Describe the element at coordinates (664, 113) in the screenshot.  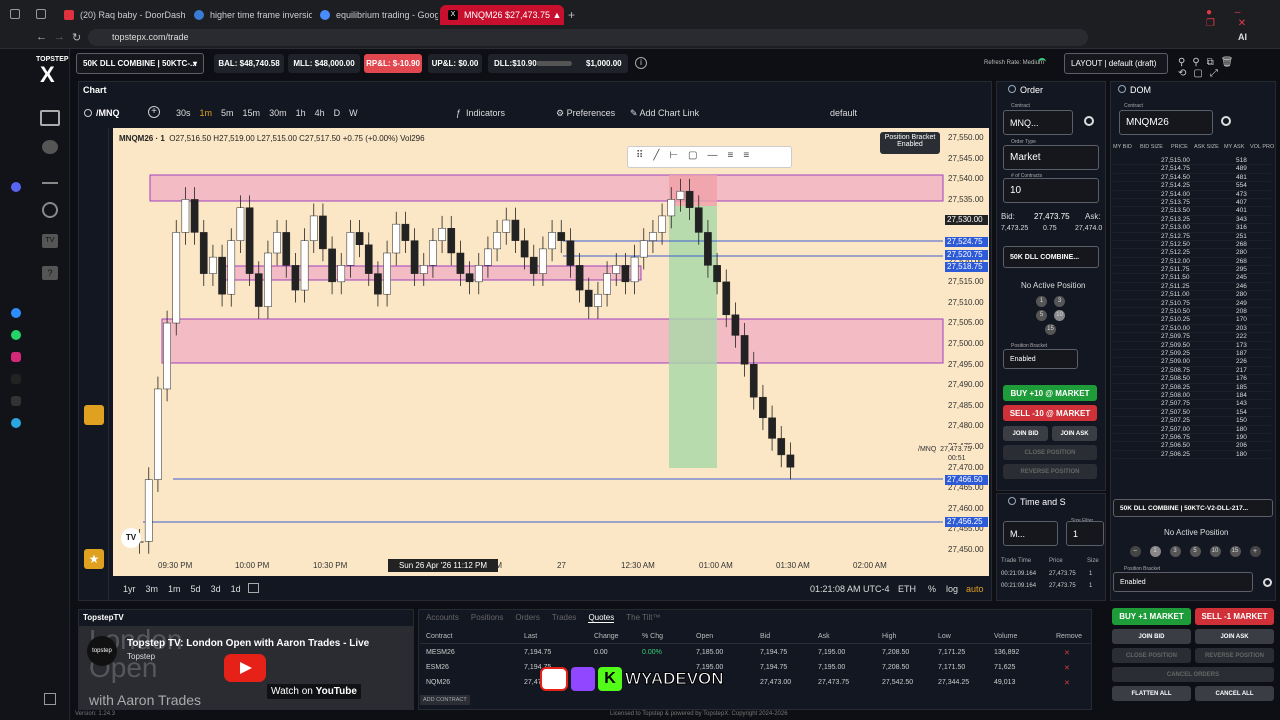
I see `add-chart-link-button: ✎ Add Chart Link` at that location.